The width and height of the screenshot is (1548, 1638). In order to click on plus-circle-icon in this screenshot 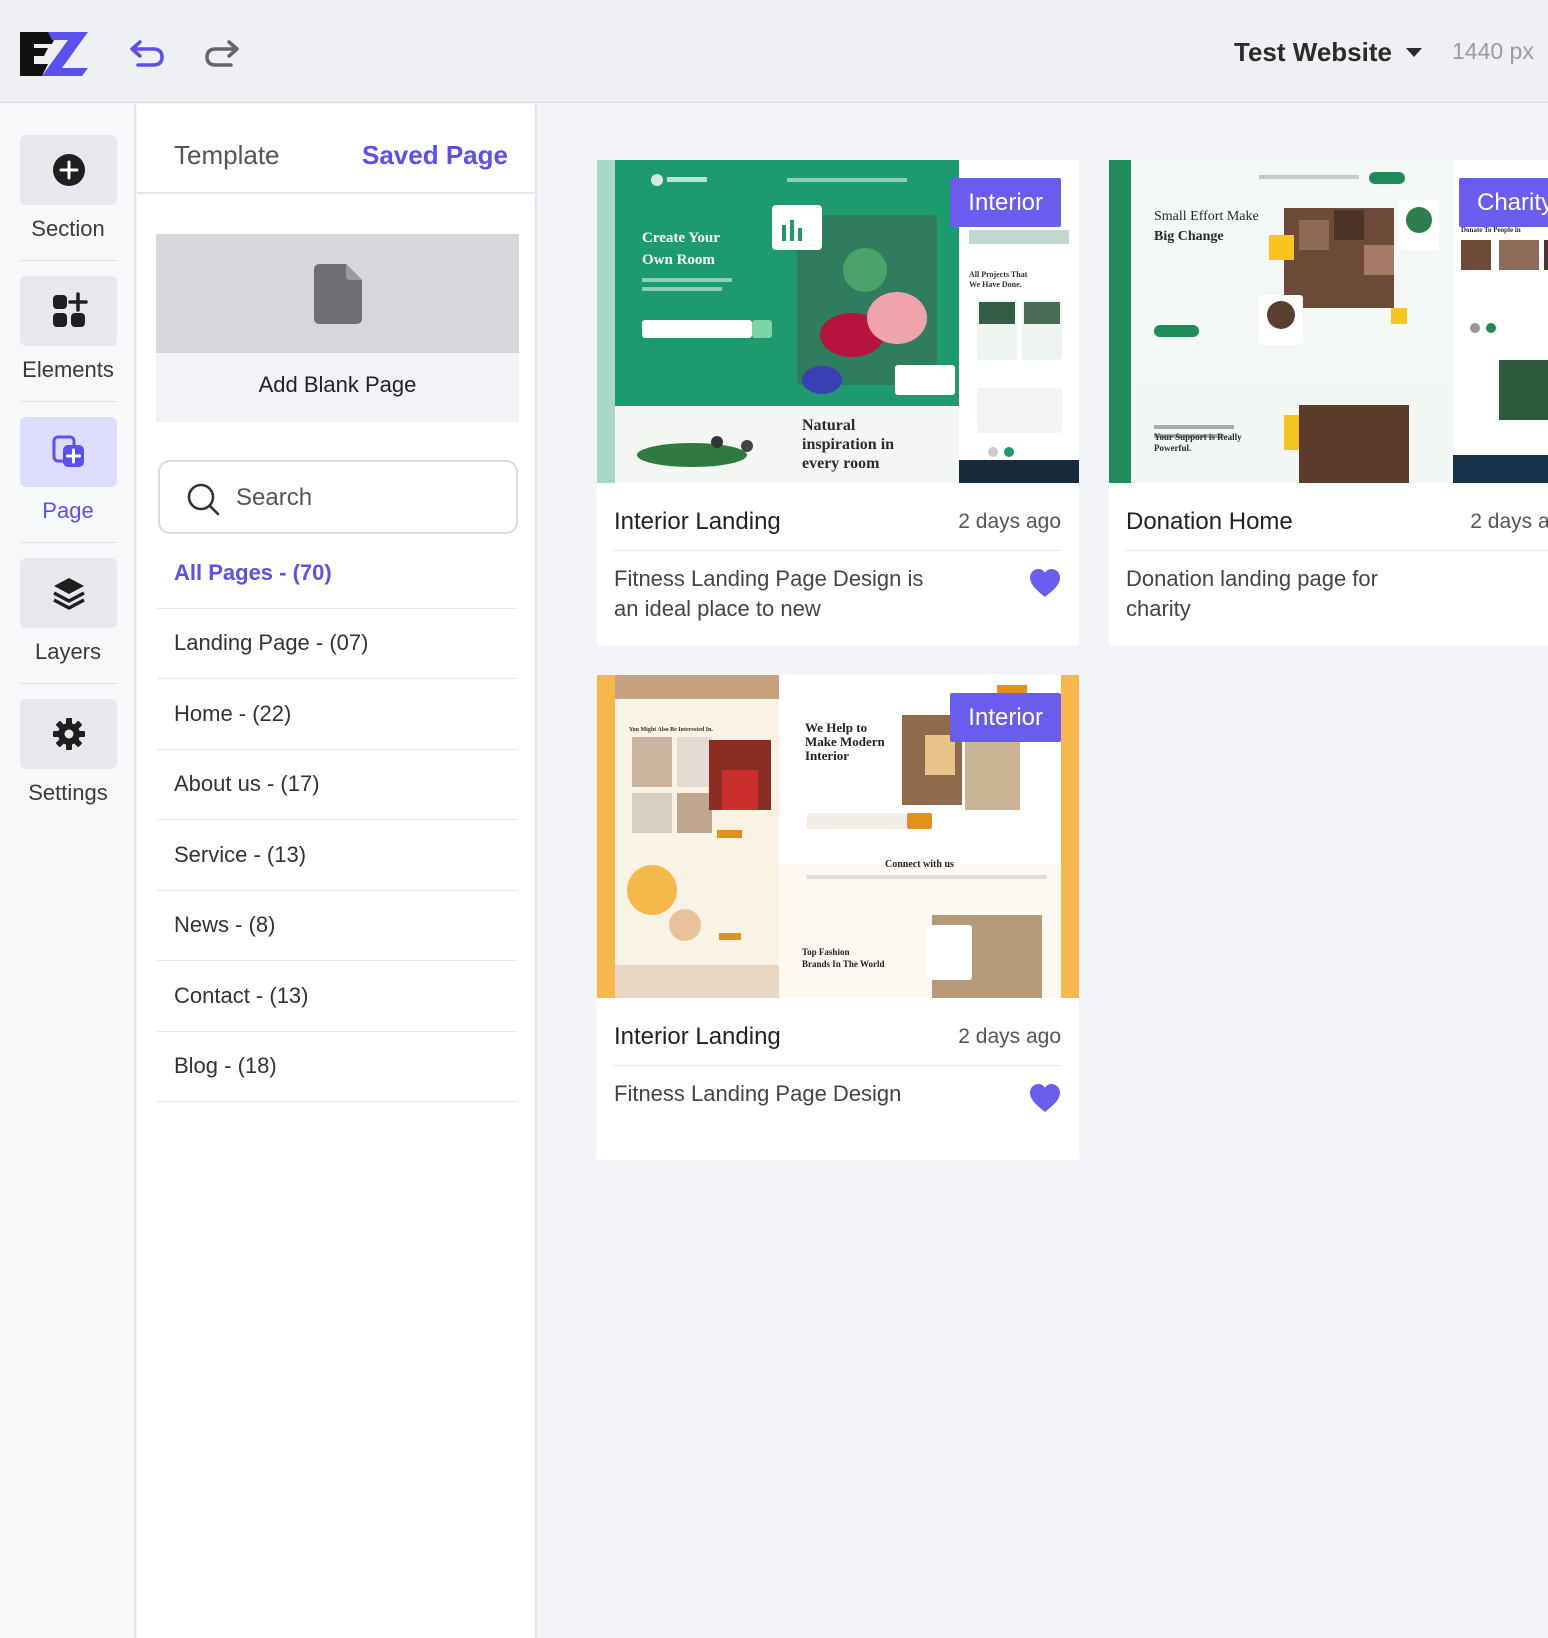, I will do `click(68, 170)`.